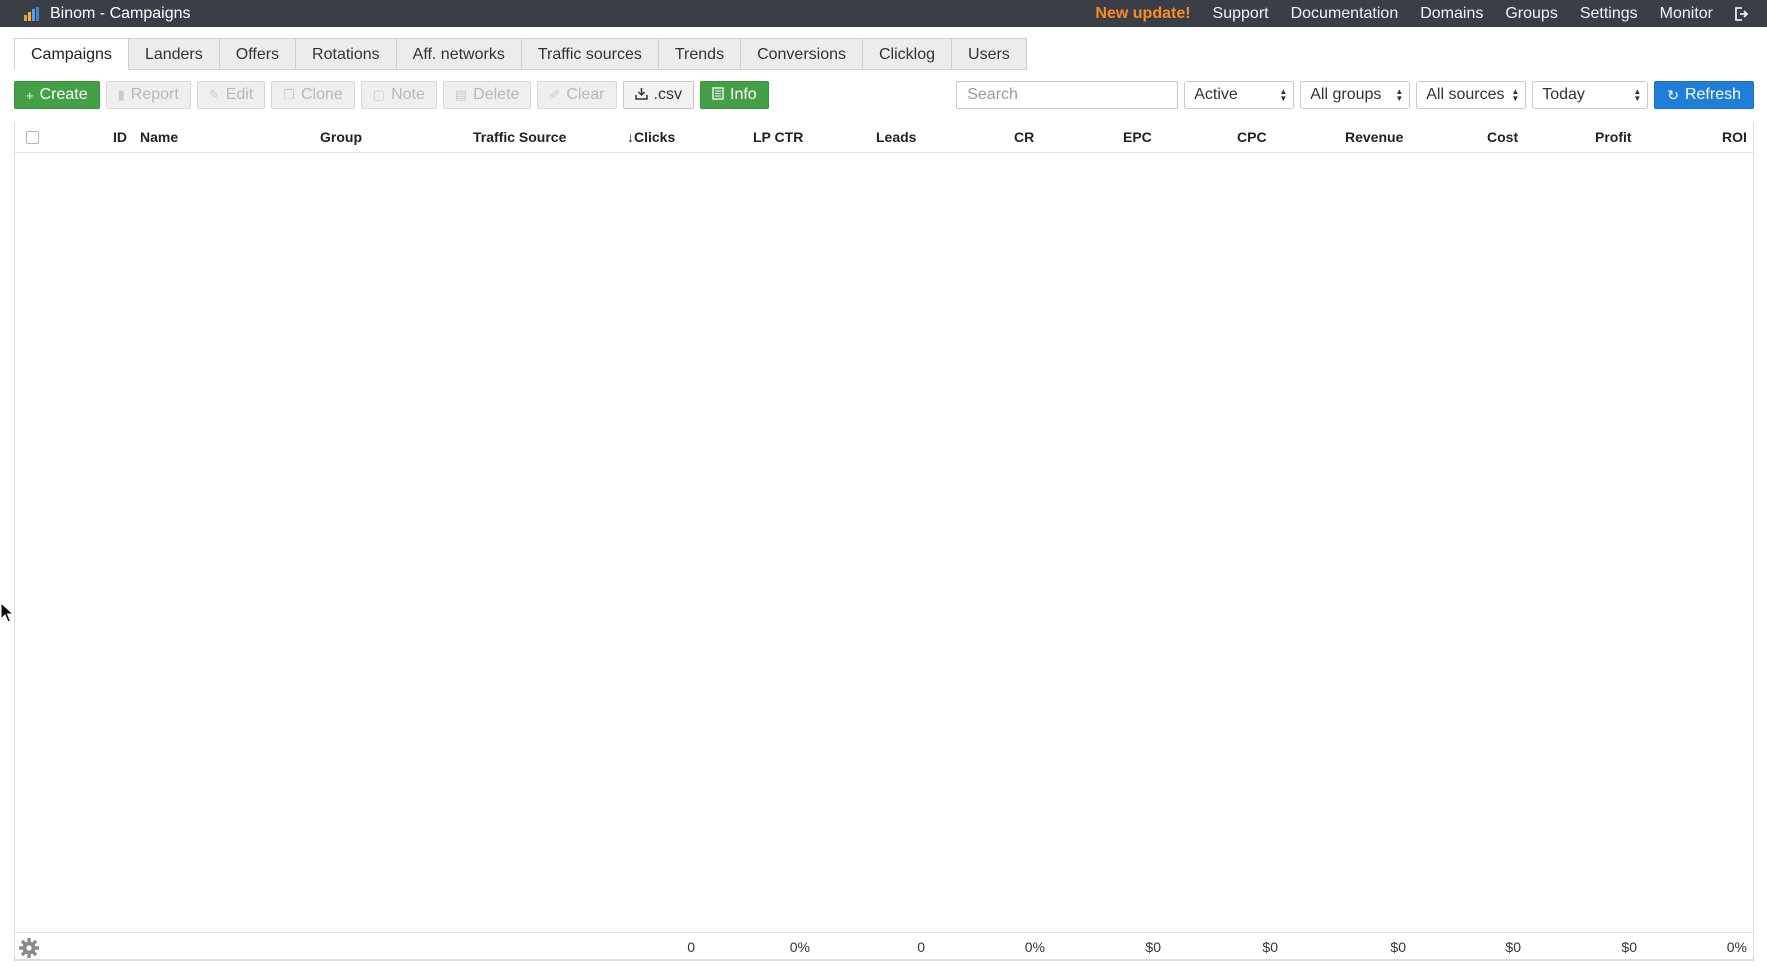  What do you see at coordinates (71, 54) in the screenshot?
I see `tab-campaigns: Campaigns` at bounding box center [71, 54].